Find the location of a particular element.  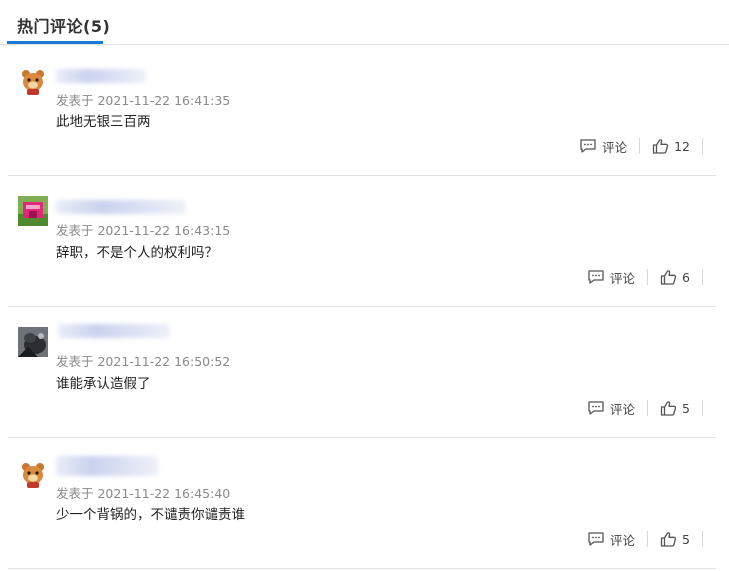

comments-title: 热门评论(5) is located at coordinates (64, 26).